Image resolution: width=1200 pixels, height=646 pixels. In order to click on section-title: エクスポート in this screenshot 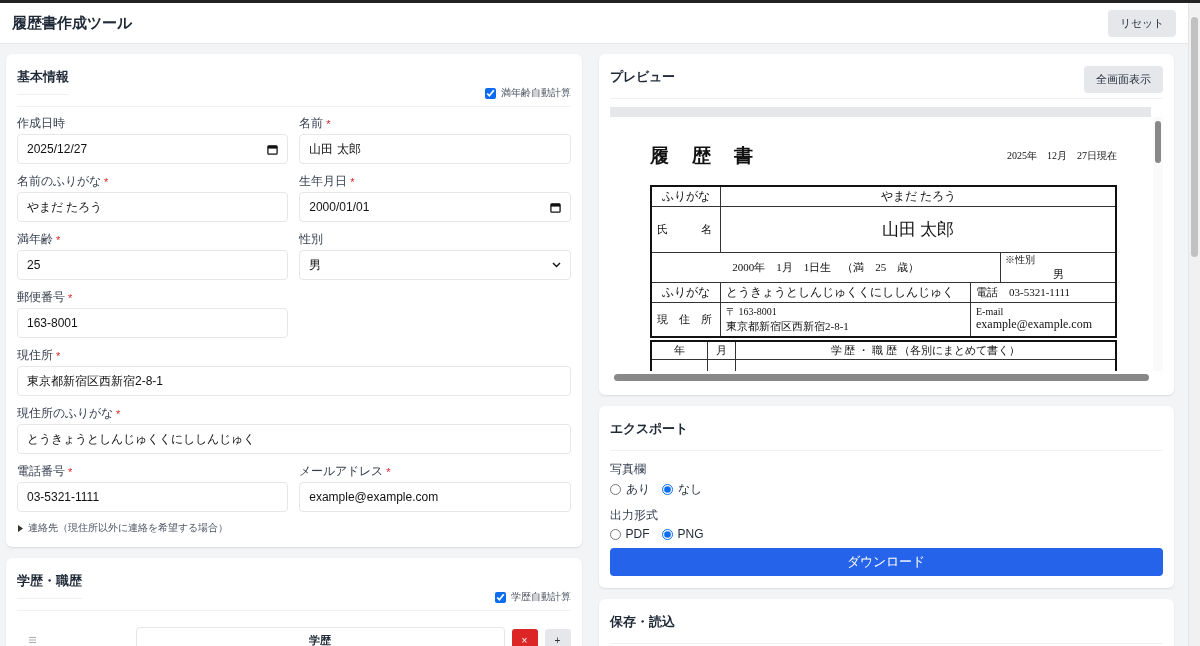, I will do `click(648, 429)`.